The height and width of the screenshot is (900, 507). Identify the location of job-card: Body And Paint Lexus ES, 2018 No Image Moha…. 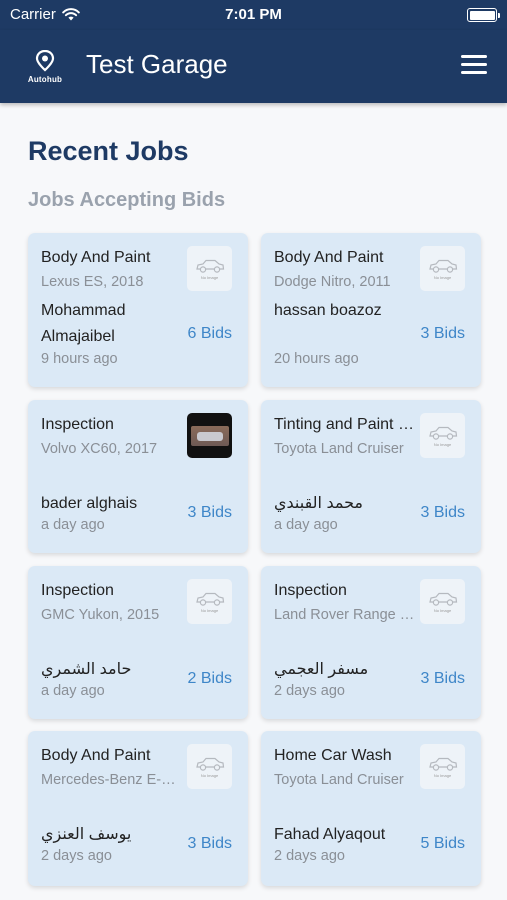
(138, 310).